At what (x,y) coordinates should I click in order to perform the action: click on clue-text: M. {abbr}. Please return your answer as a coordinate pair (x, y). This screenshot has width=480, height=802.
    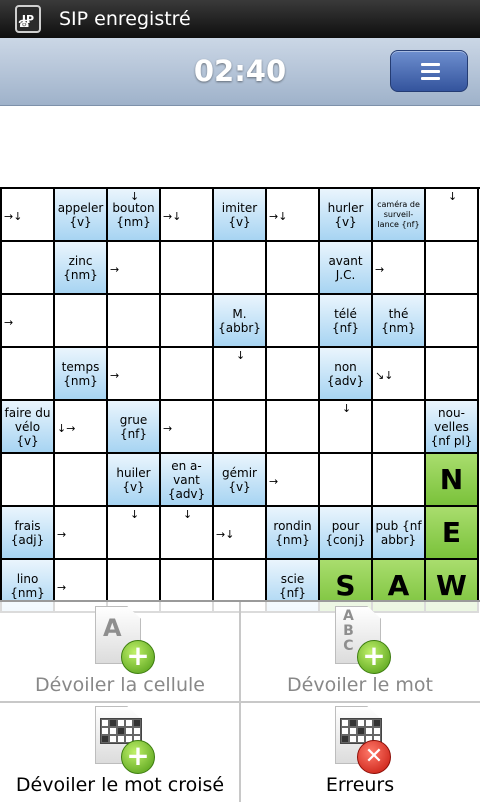
    Looking at the image, I should click on (239, 320).